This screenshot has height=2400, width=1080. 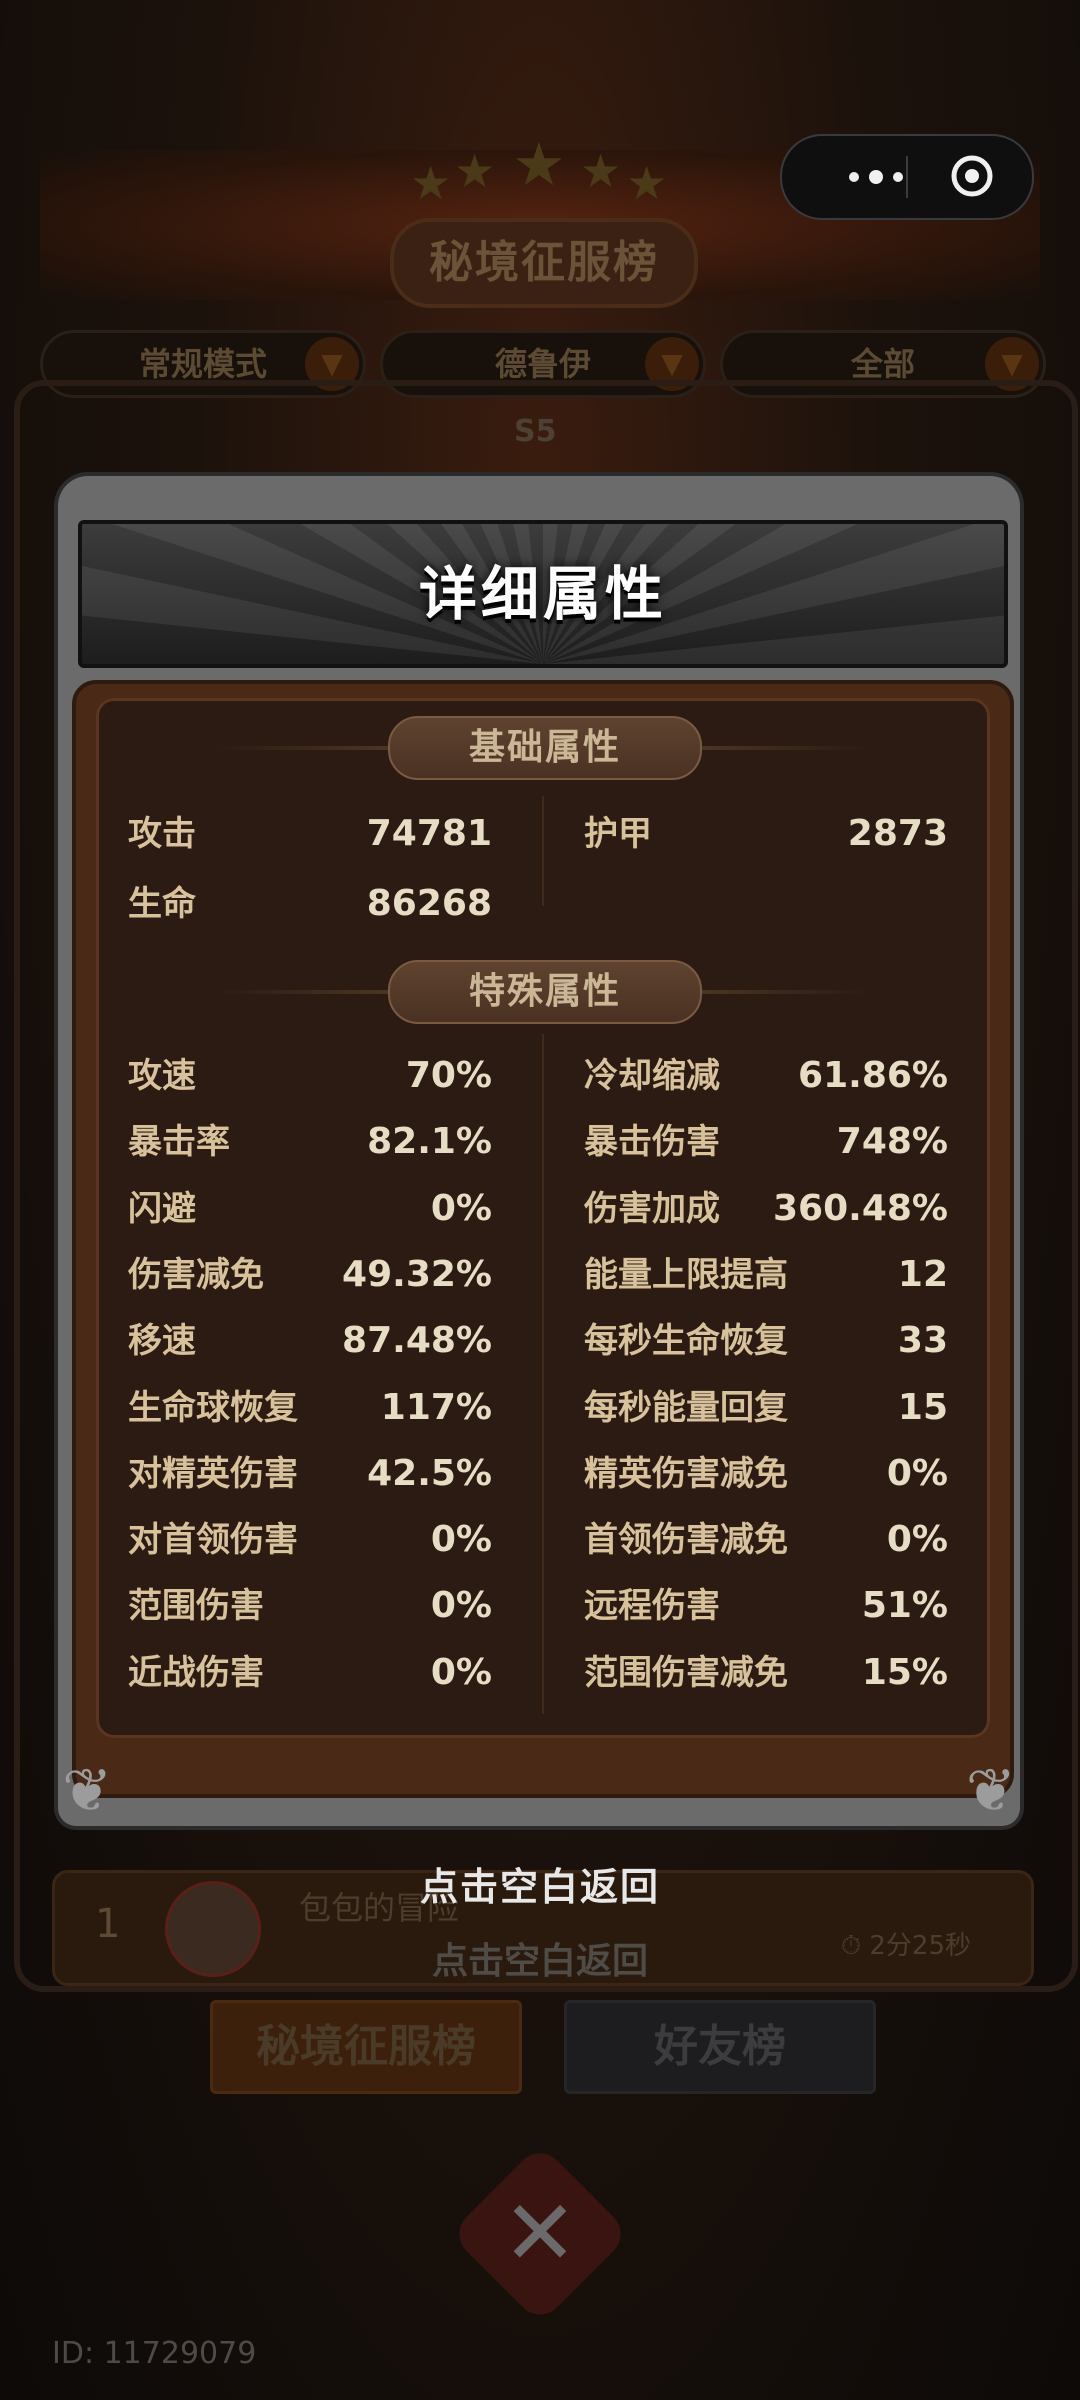 I want to click on stat-value: 748%, so click(x=892, y=1142).